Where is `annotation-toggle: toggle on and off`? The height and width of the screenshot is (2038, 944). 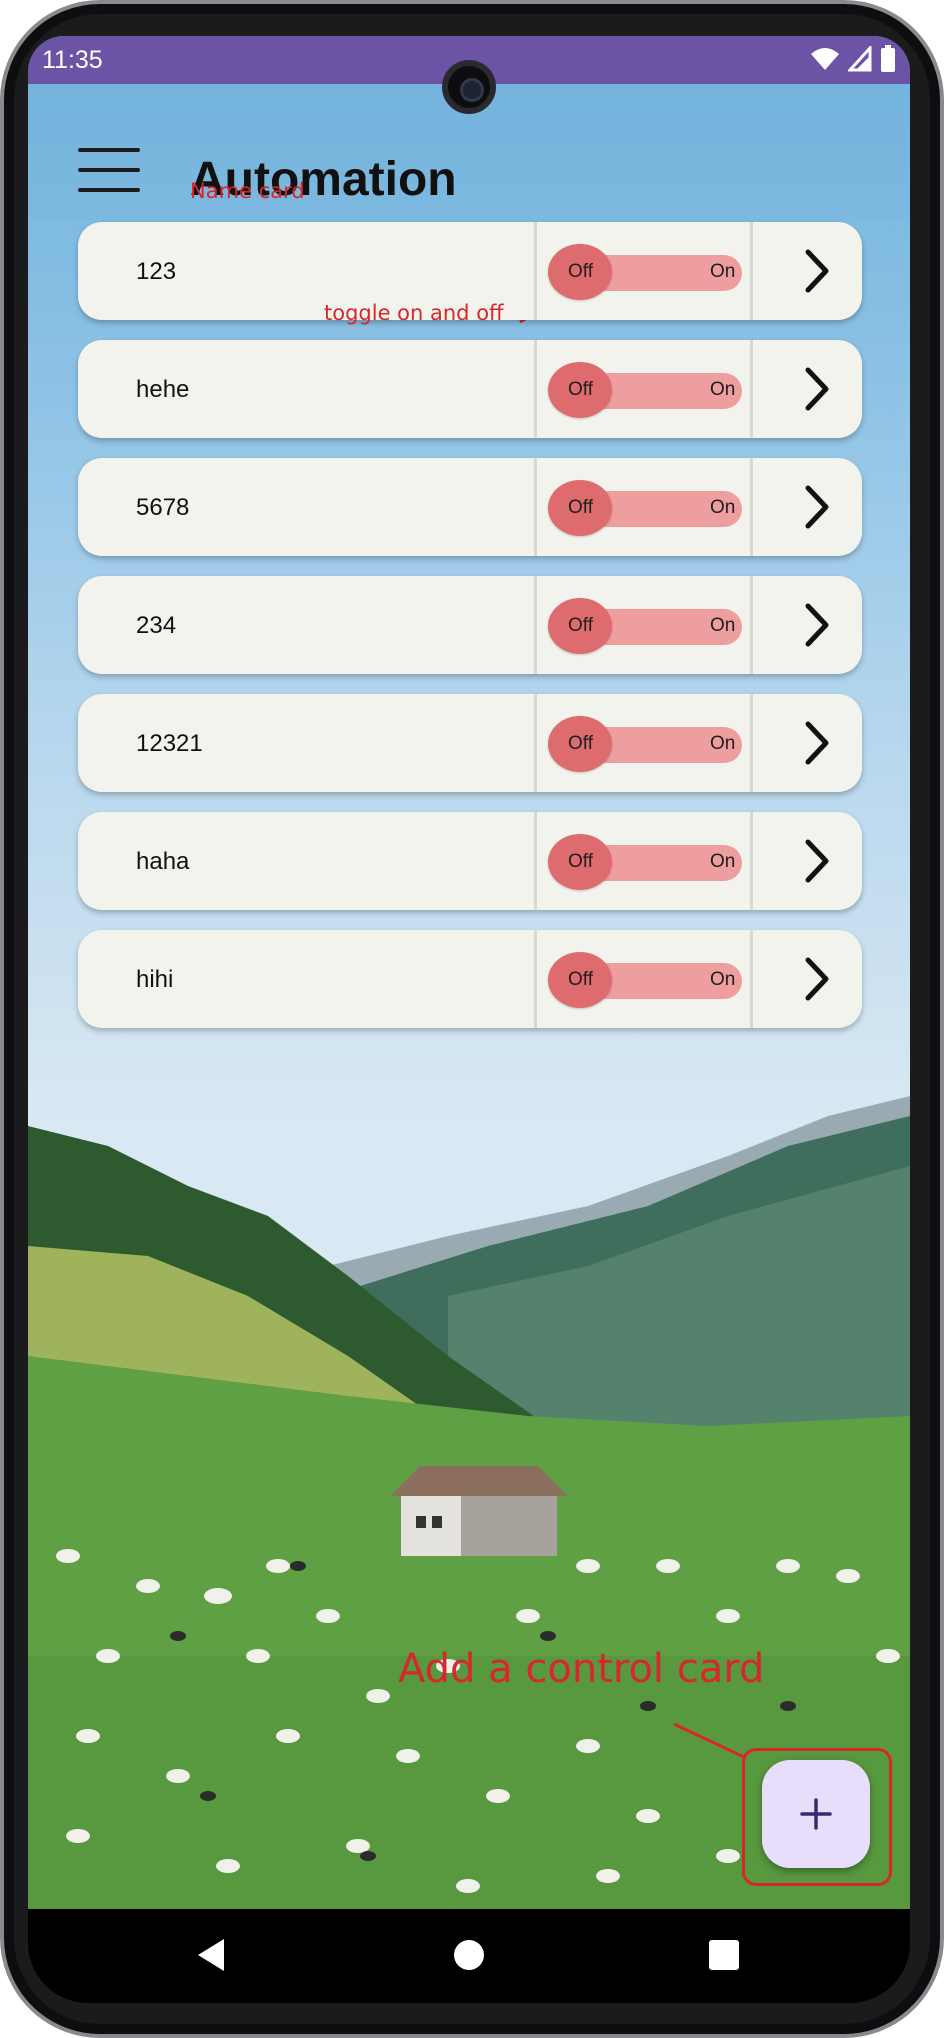 annotation-toggle: toggle on and off is located at coordinates (414, 313).